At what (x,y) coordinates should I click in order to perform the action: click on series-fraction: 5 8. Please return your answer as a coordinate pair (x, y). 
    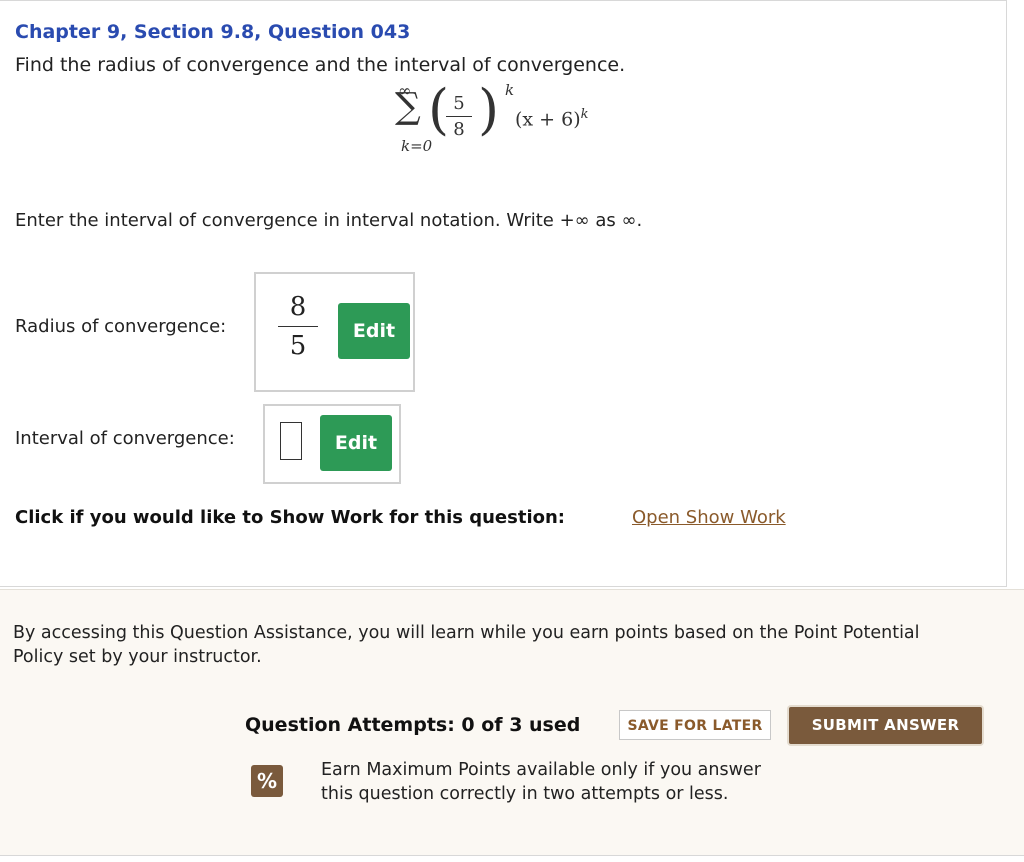
    Looking at the image, I should click on (459, 116).